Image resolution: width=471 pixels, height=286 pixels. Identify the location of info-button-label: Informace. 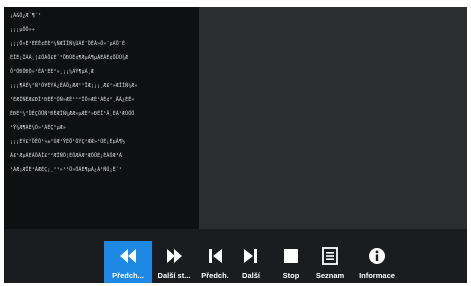
(377, 275).